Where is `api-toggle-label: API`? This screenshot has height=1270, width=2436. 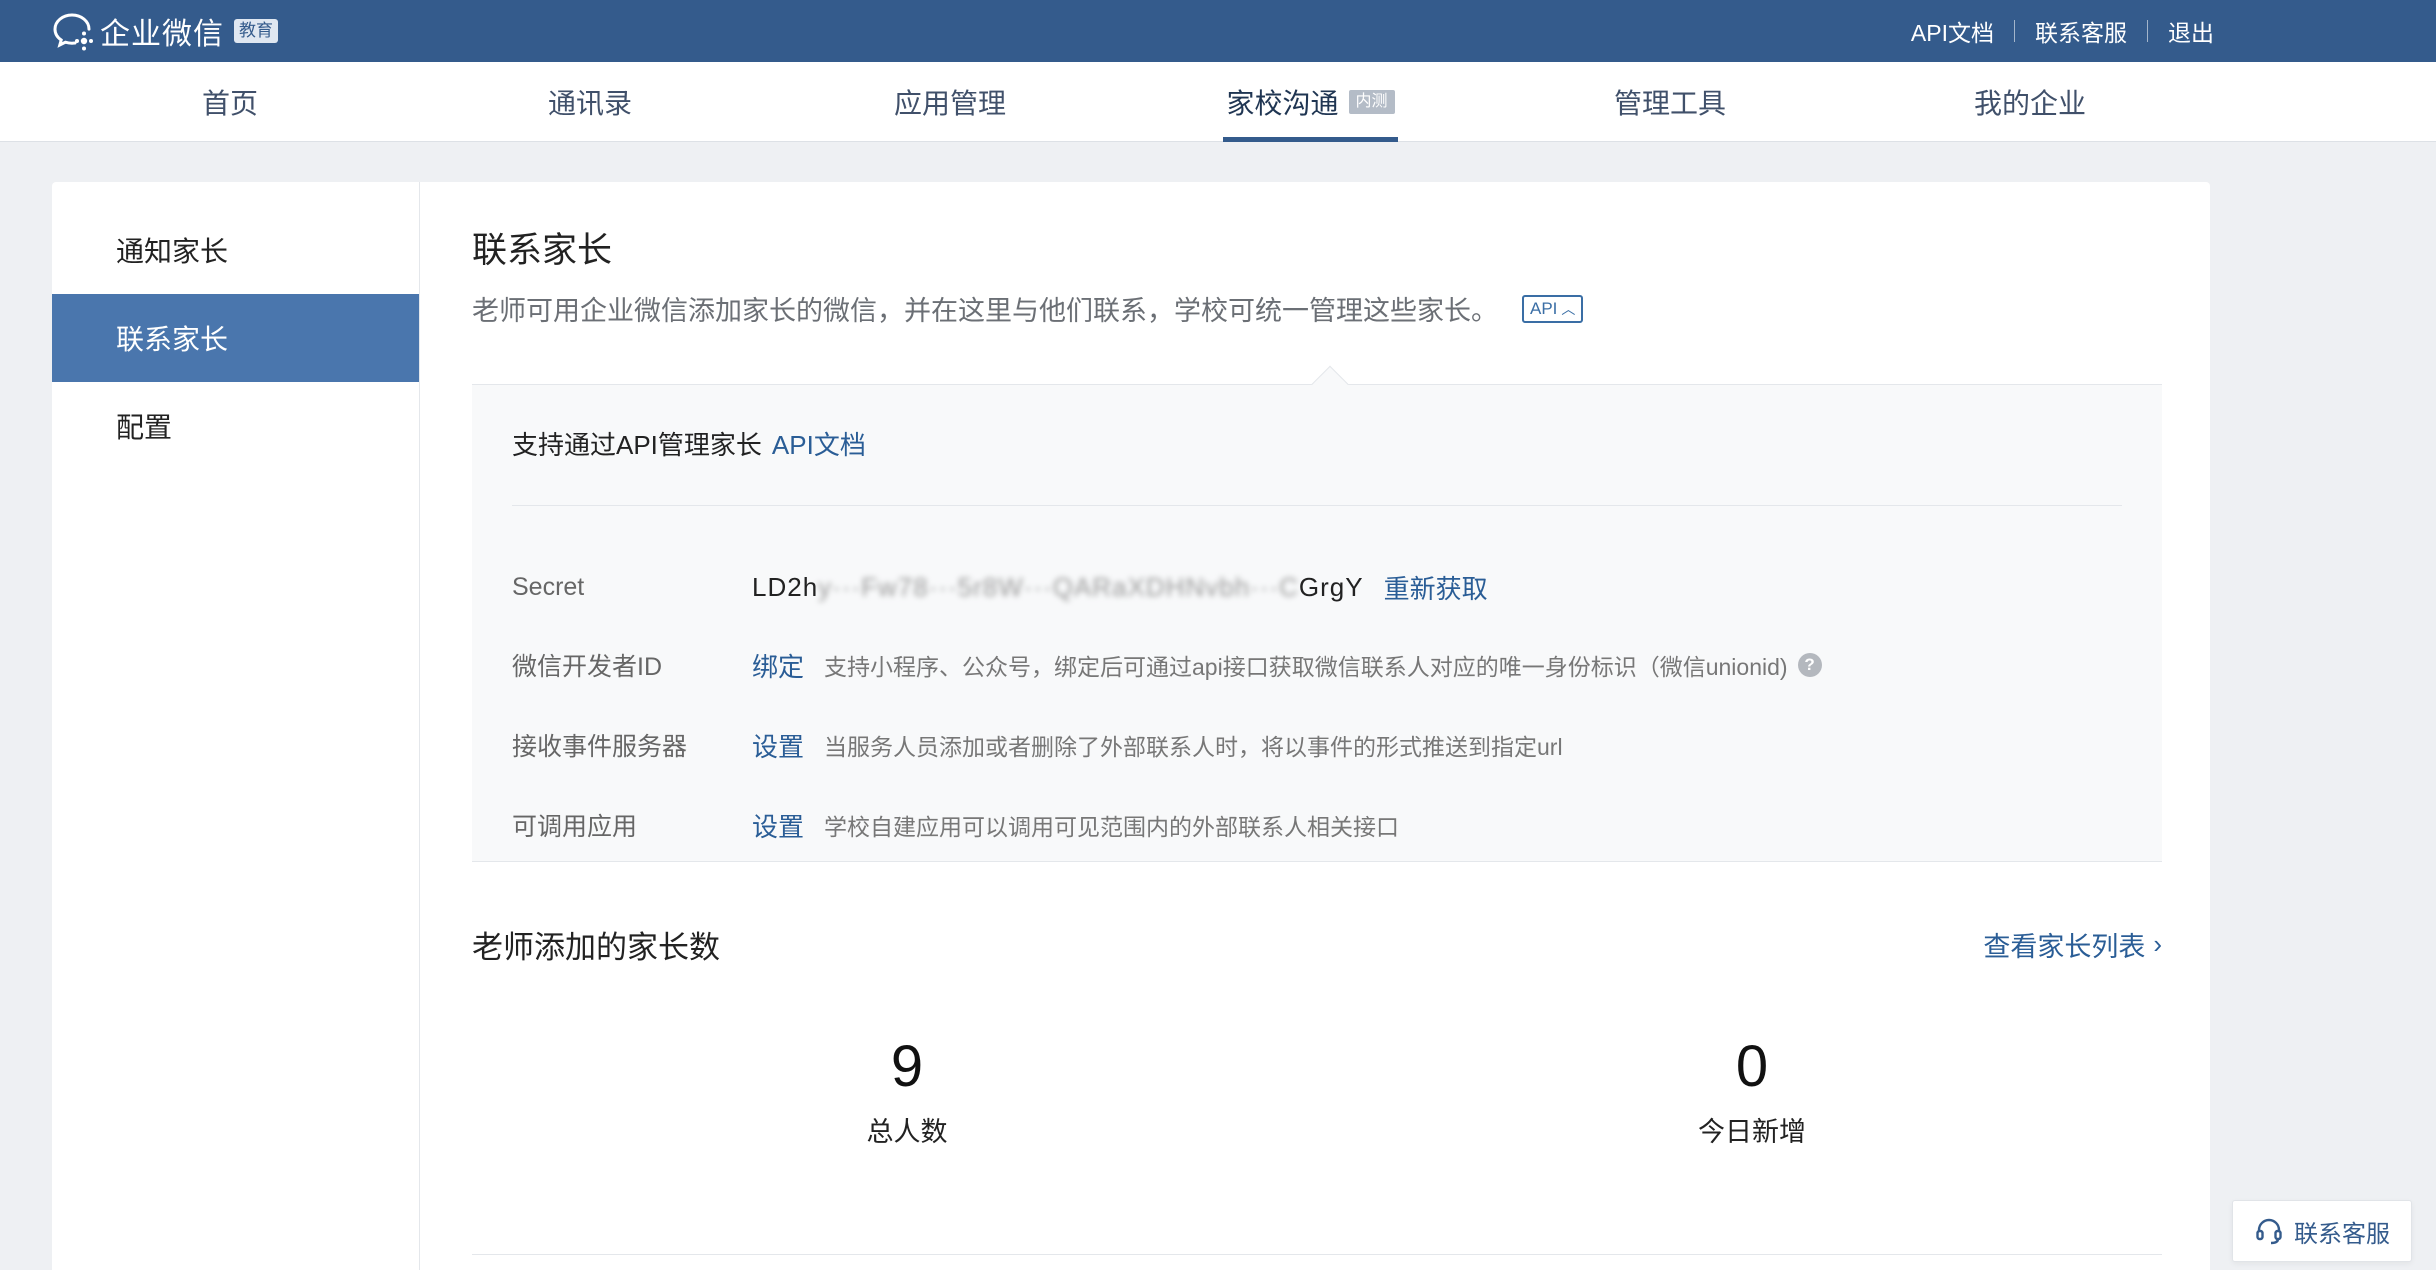 api-toggle-label: API is located at coordinates (1544, 308).